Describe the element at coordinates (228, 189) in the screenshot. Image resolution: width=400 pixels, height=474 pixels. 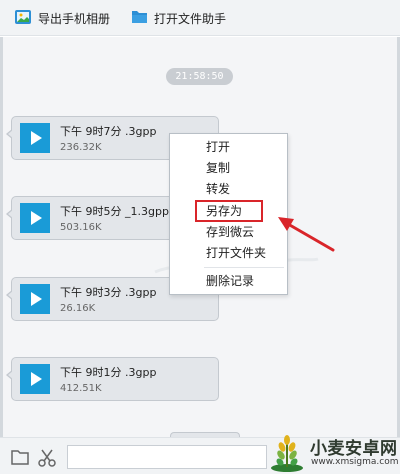
I see `menu-item-forward: 转发` at that location.